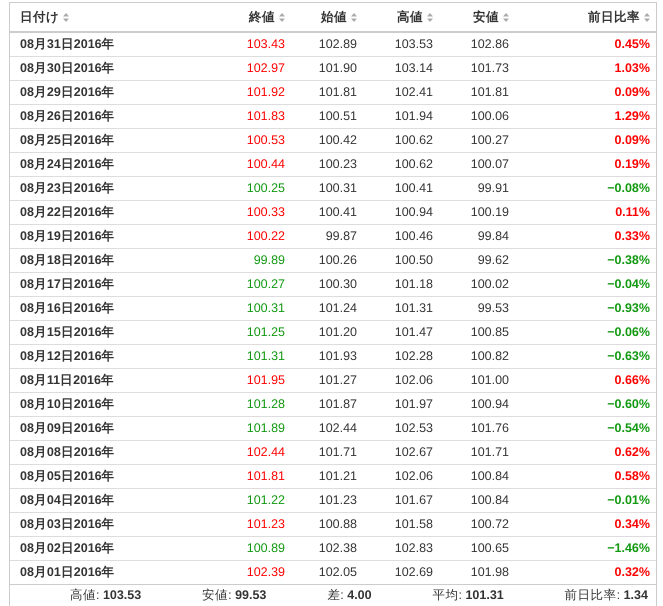  What do you see at coordinates (327, 404) in the screenshot?
I see `price-cell: 101.87` at bounding box center [327, 404].